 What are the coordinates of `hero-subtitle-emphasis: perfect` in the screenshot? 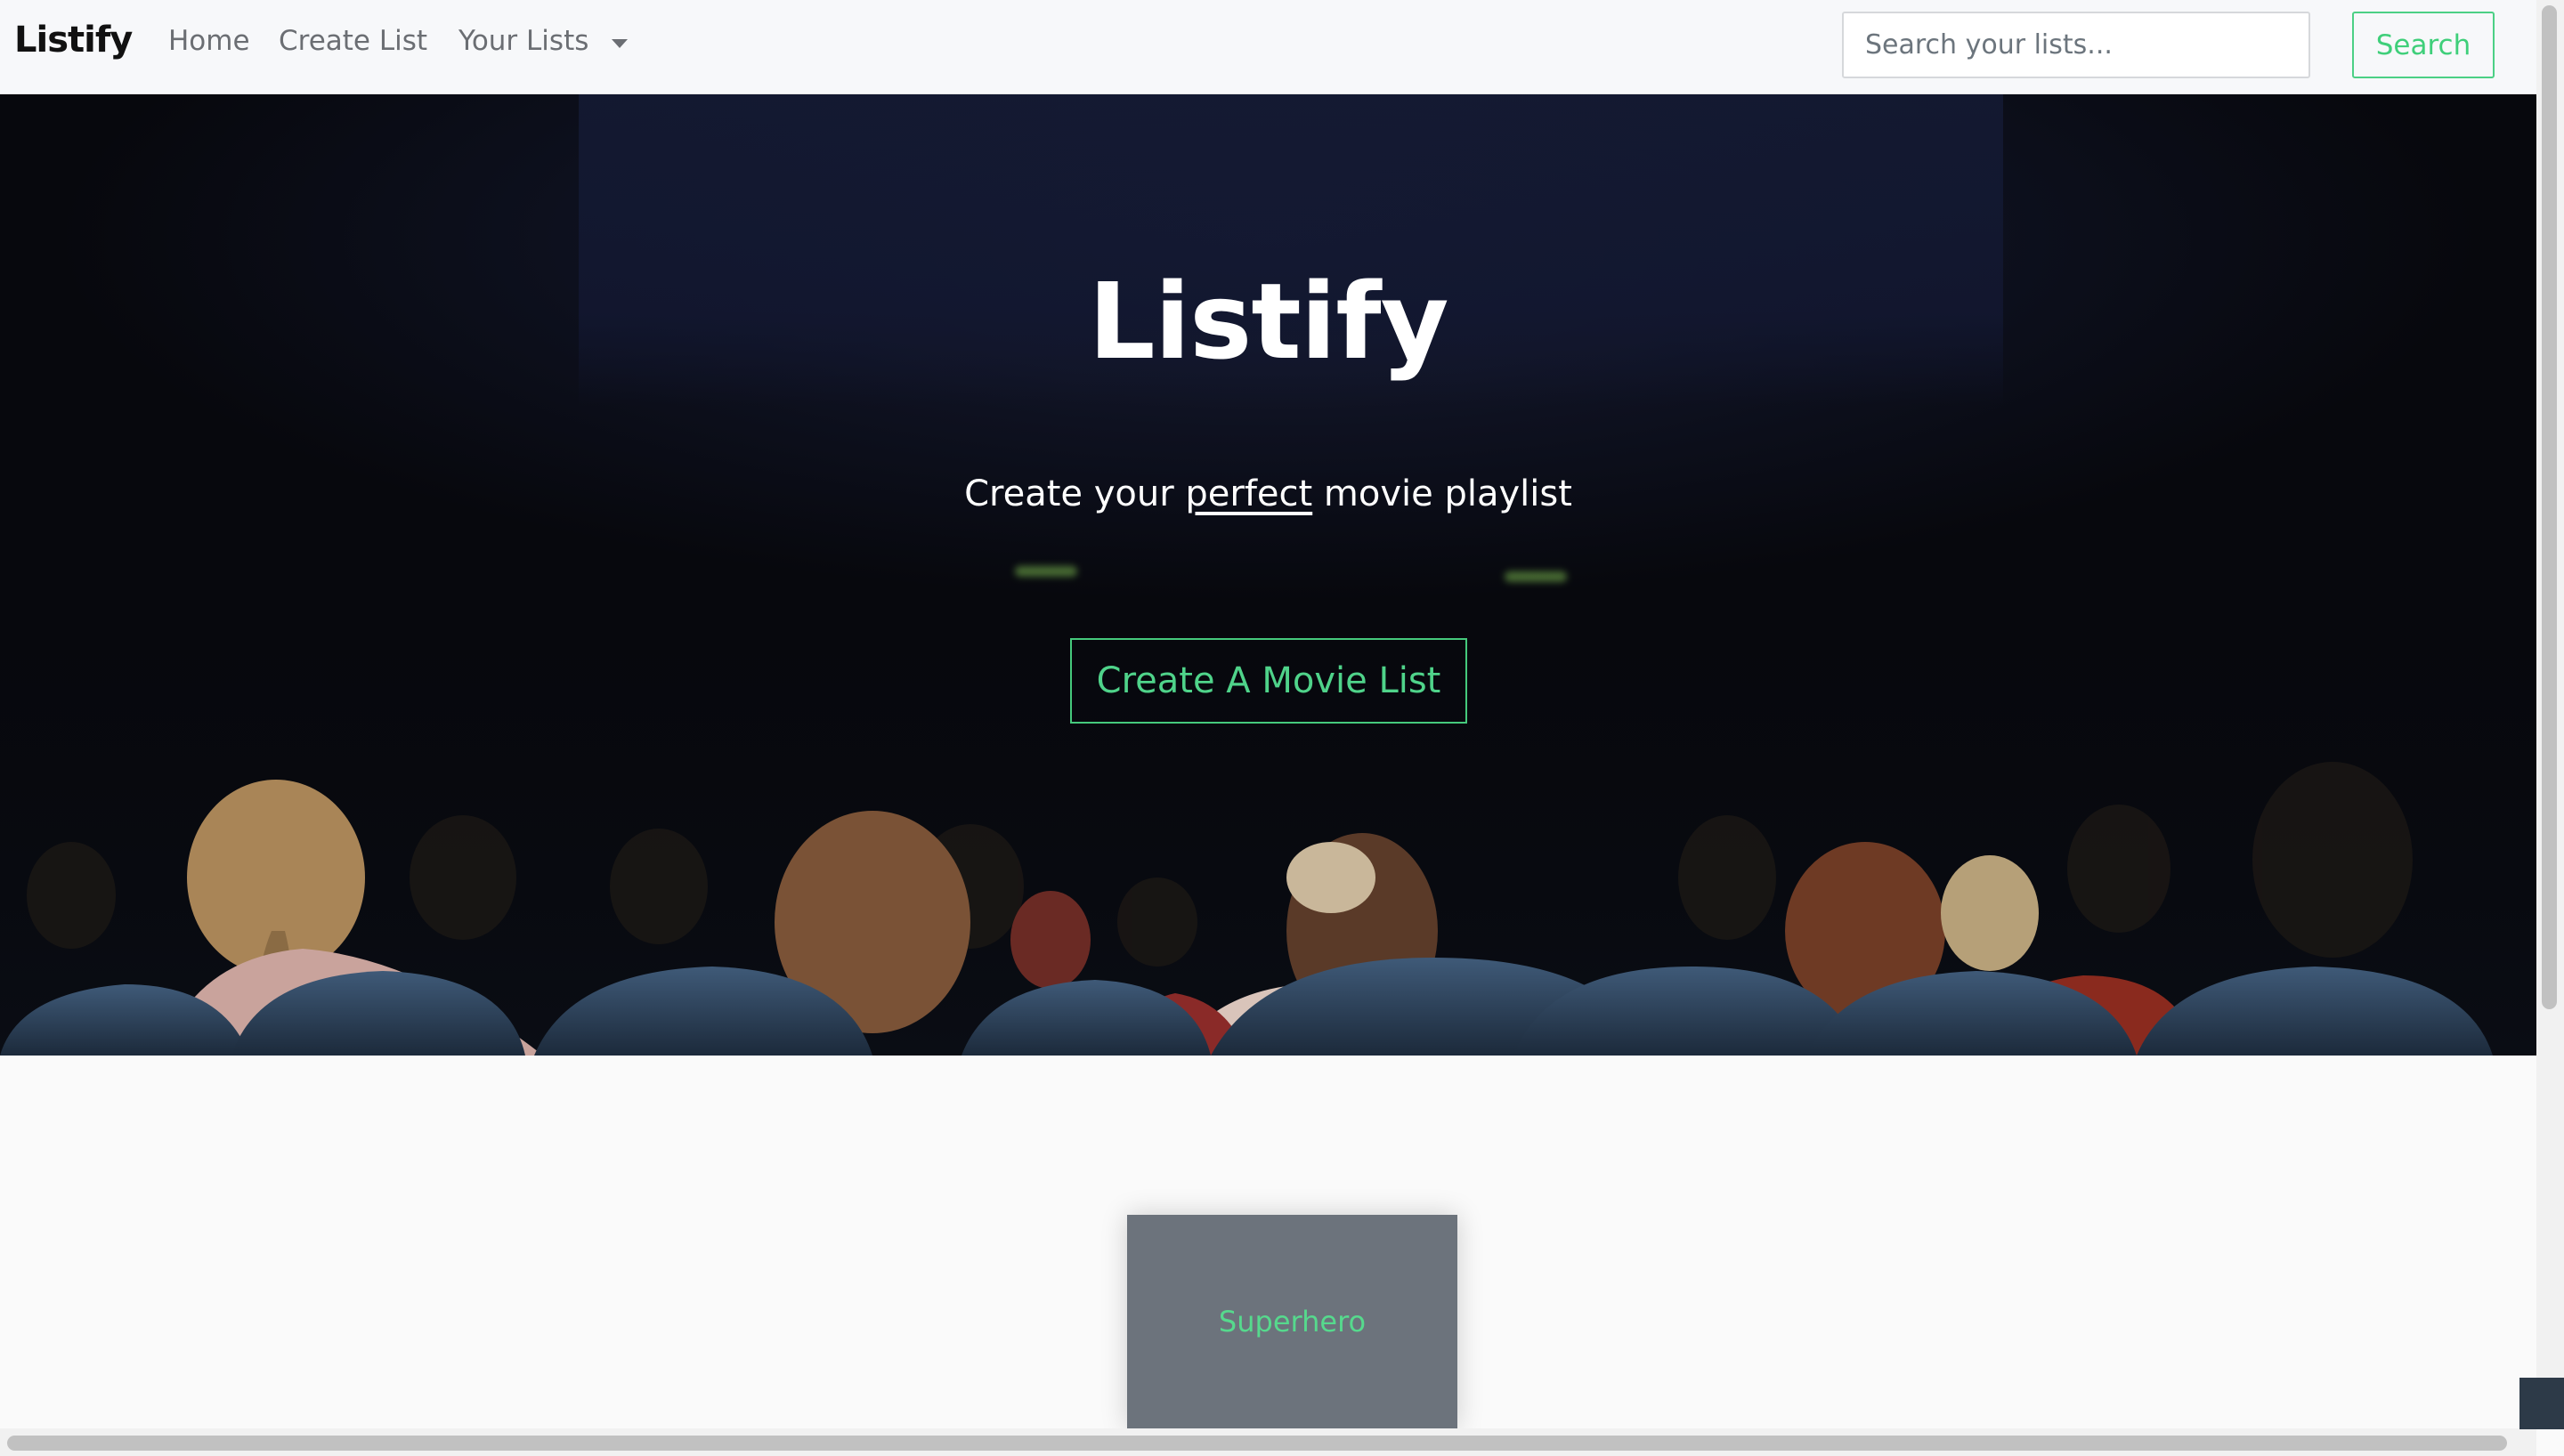 It's located at (1249, 493).